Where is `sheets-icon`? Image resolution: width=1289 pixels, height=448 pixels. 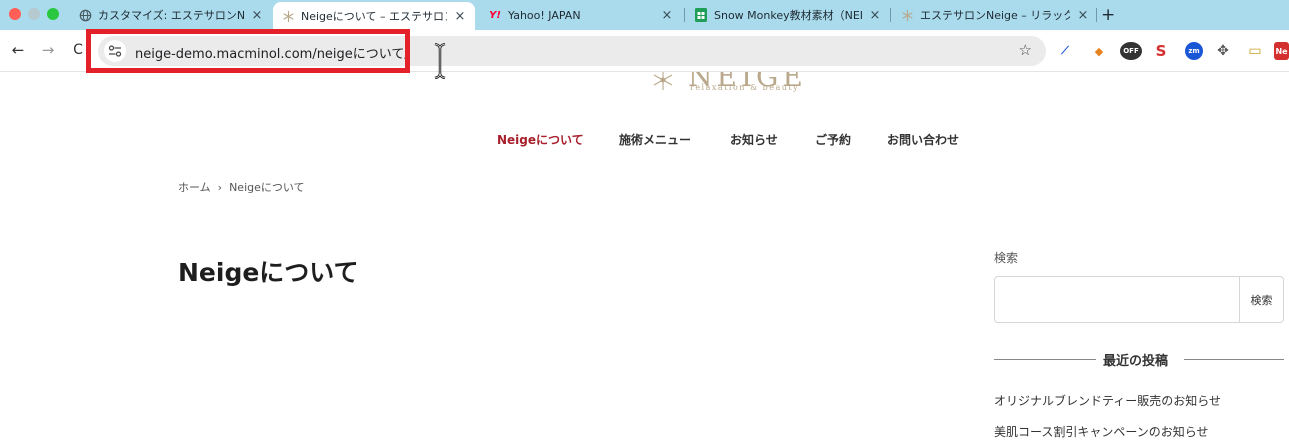 sheets-icon is located at coordinates (701, 15).